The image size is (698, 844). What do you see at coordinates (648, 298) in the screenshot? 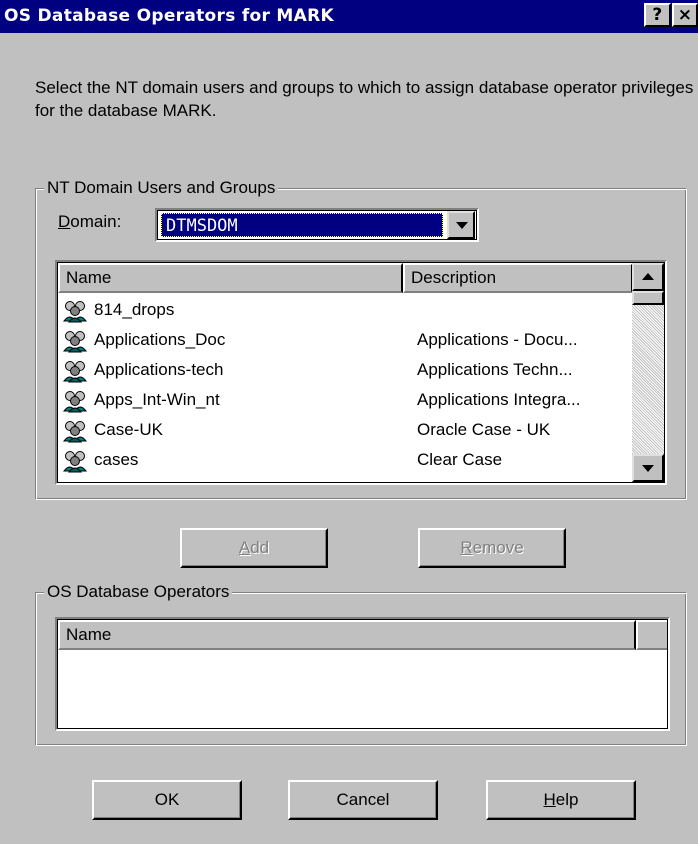
I see `scroll-thumb` at bounding box center [648, 298].